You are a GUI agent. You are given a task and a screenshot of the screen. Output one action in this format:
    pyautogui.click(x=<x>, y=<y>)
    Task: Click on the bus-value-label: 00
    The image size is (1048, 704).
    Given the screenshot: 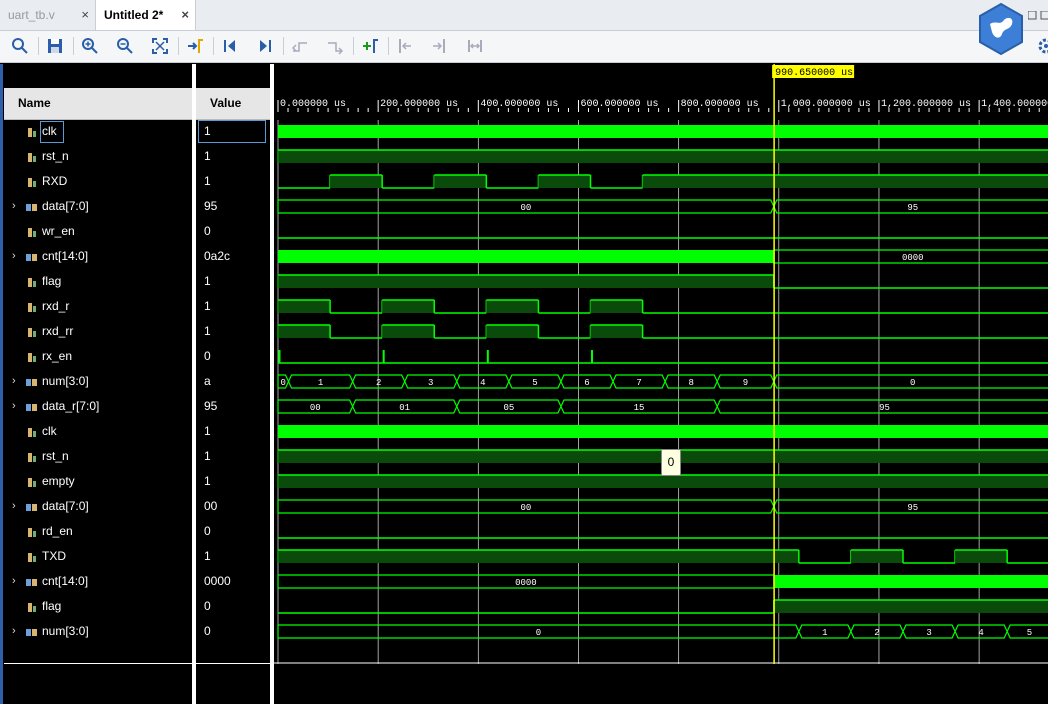 What is the action you would take?
    pyautogui.click(x=525, y=508)
    